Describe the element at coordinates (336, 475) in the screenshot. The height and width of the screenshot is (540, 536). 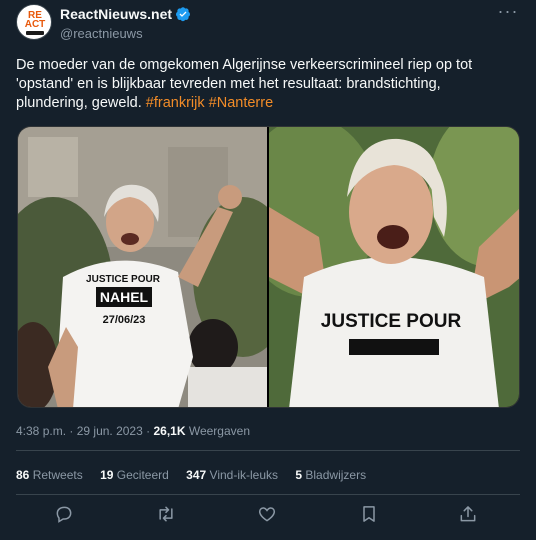
I see `bookmarks-label: Bladwijzers` at that location.